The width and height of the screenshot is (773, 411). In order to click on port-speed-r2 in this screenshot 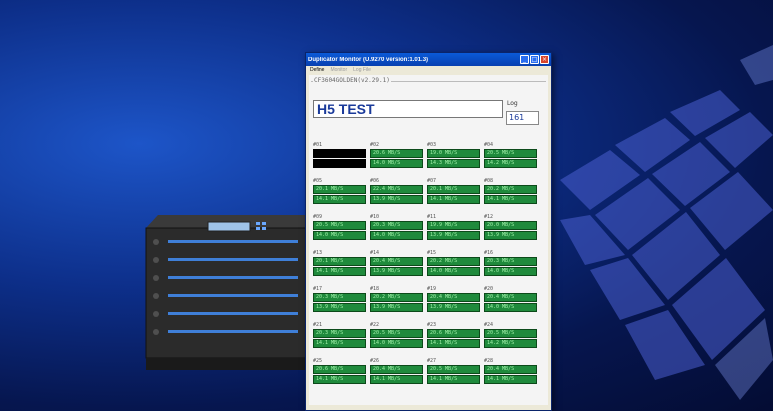, I will do `click(339, 163)`.